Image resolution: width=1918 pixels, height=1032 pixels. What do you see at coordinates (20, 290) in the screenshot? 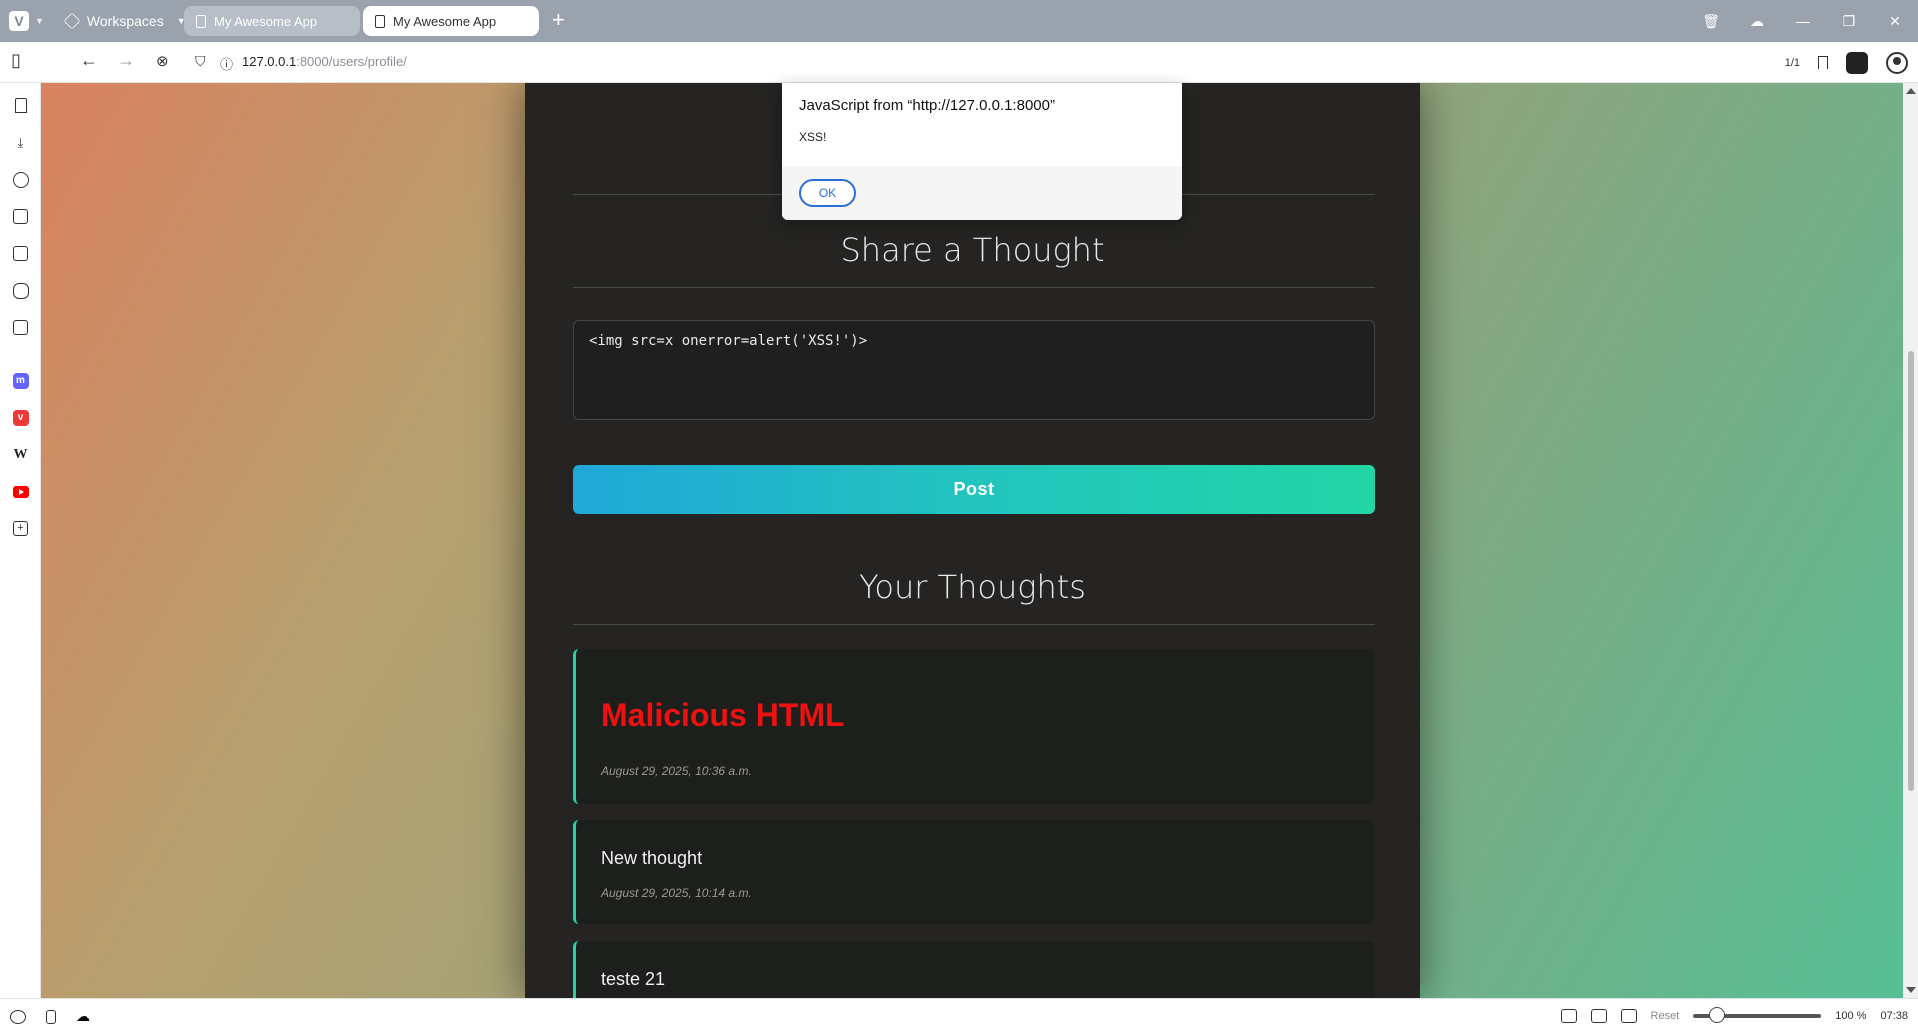
I see `reading-icon` at bounding box center [20, 290].